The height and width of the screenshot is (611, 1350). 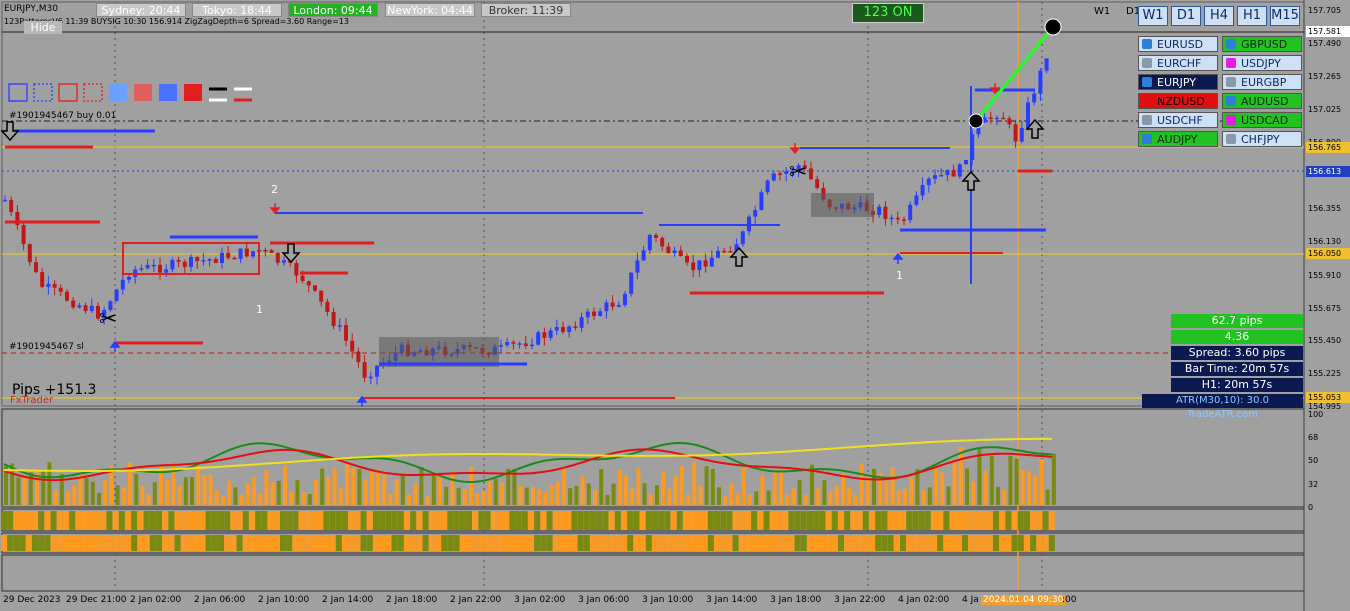 I want to click on style-swatch-icon, so click(x=193, y=92).